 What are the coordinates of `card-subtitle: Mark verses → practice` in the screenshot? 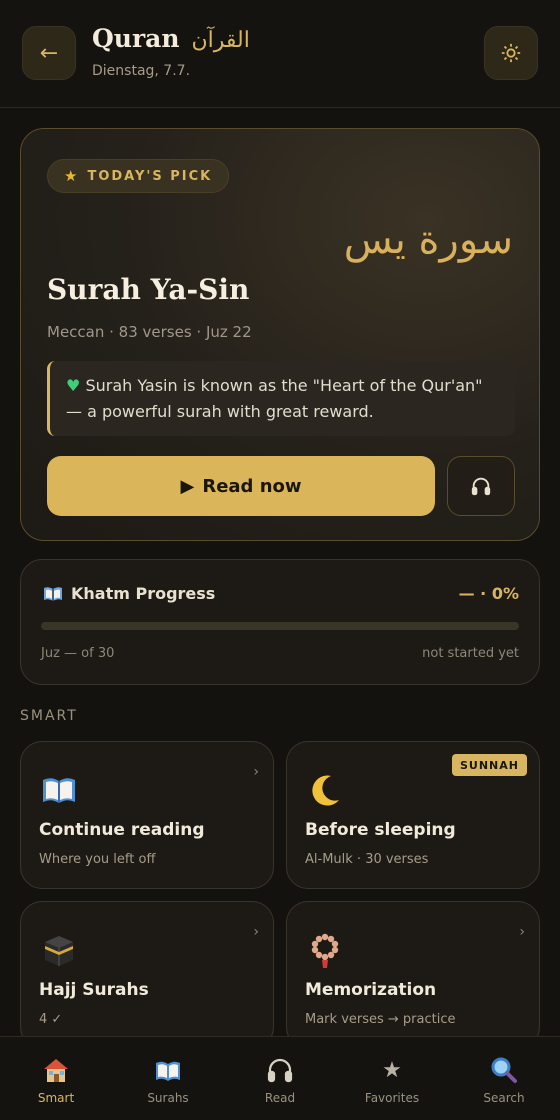 It's located at (380, 1019).